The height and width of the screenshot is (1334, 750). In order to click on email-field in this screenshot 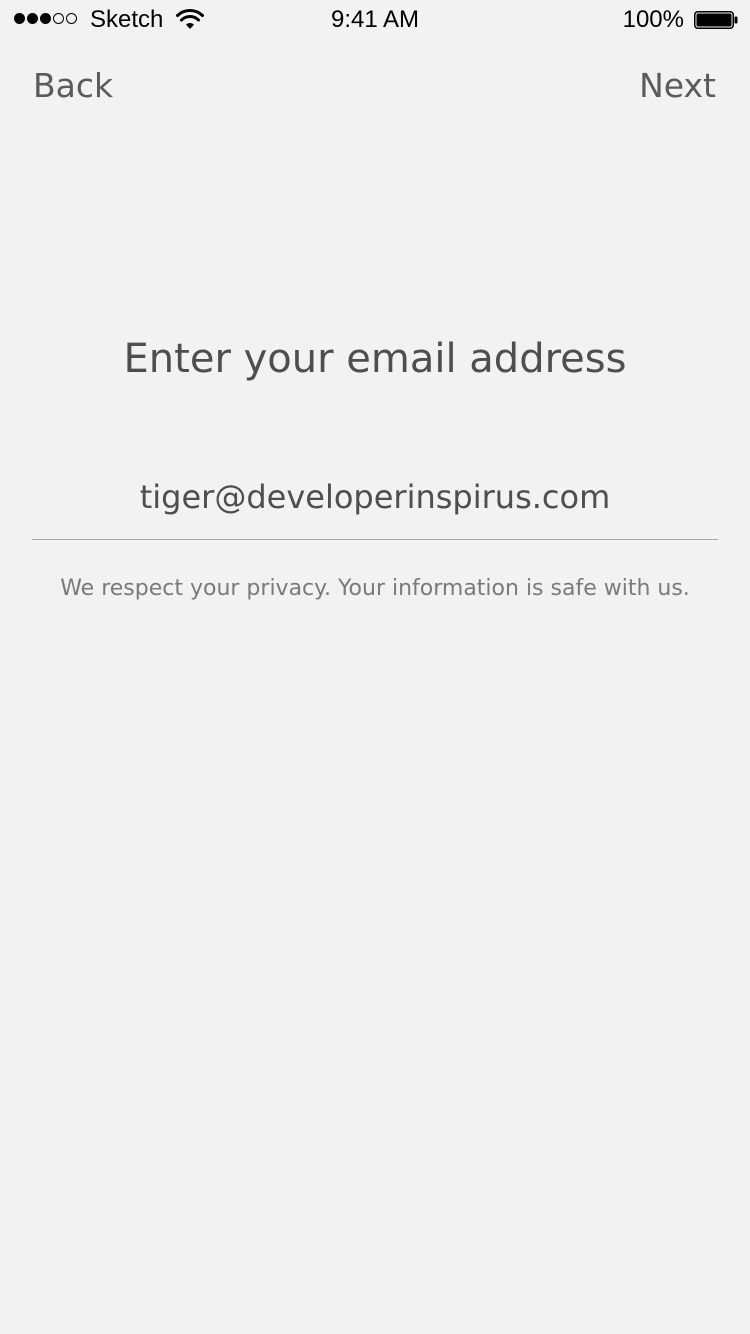, I will do `click(375, 506)`.